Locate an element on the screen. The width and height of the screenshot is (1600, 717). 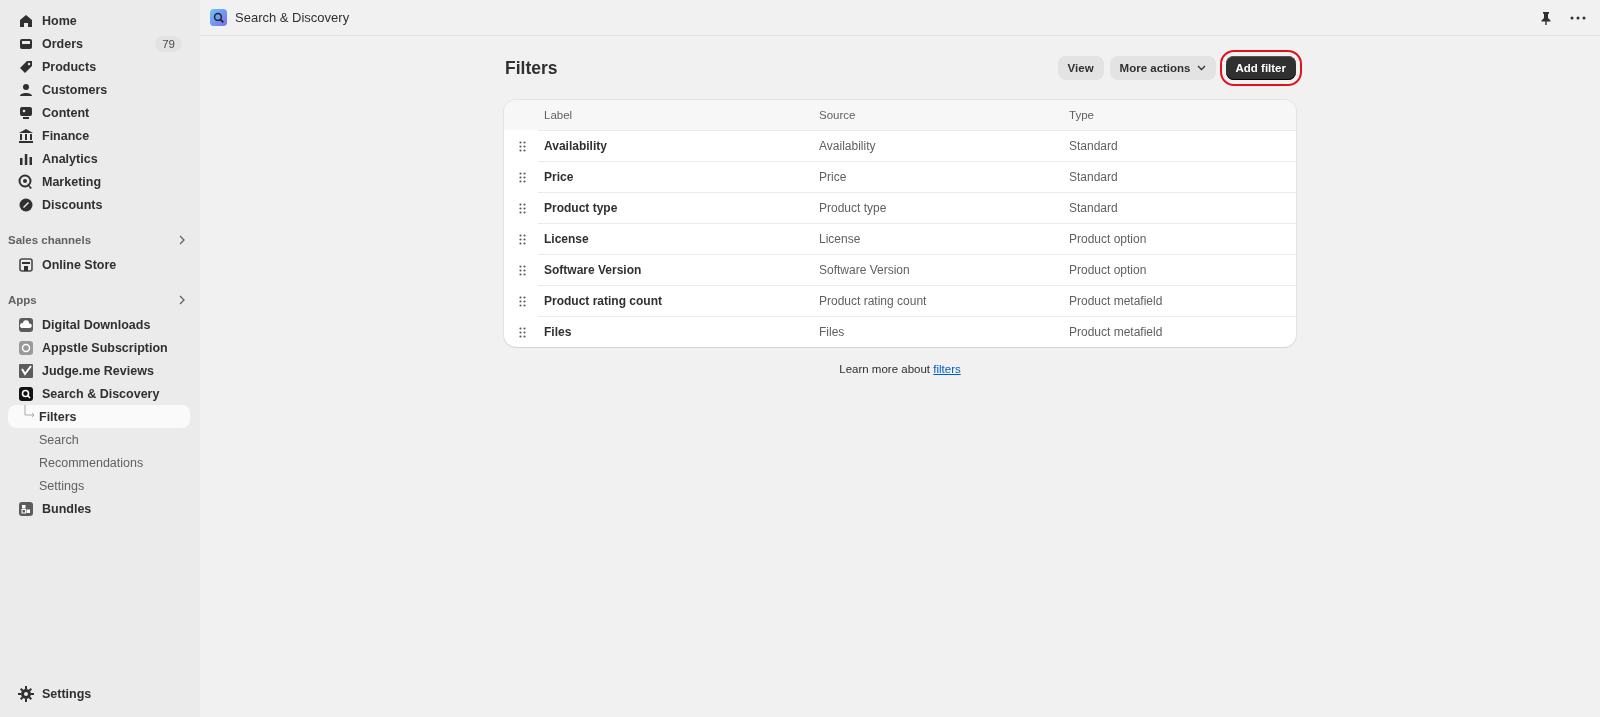
sidebar-item: Online Store is located at coordinates (99, 264).